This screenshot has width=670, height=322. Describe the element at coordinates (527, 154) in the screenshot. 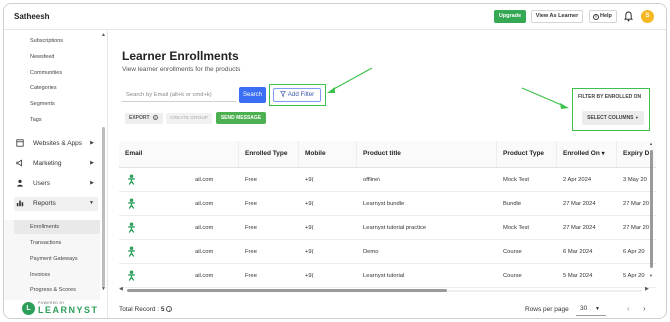

I see `column-header-product-type: Product Type` at that location.